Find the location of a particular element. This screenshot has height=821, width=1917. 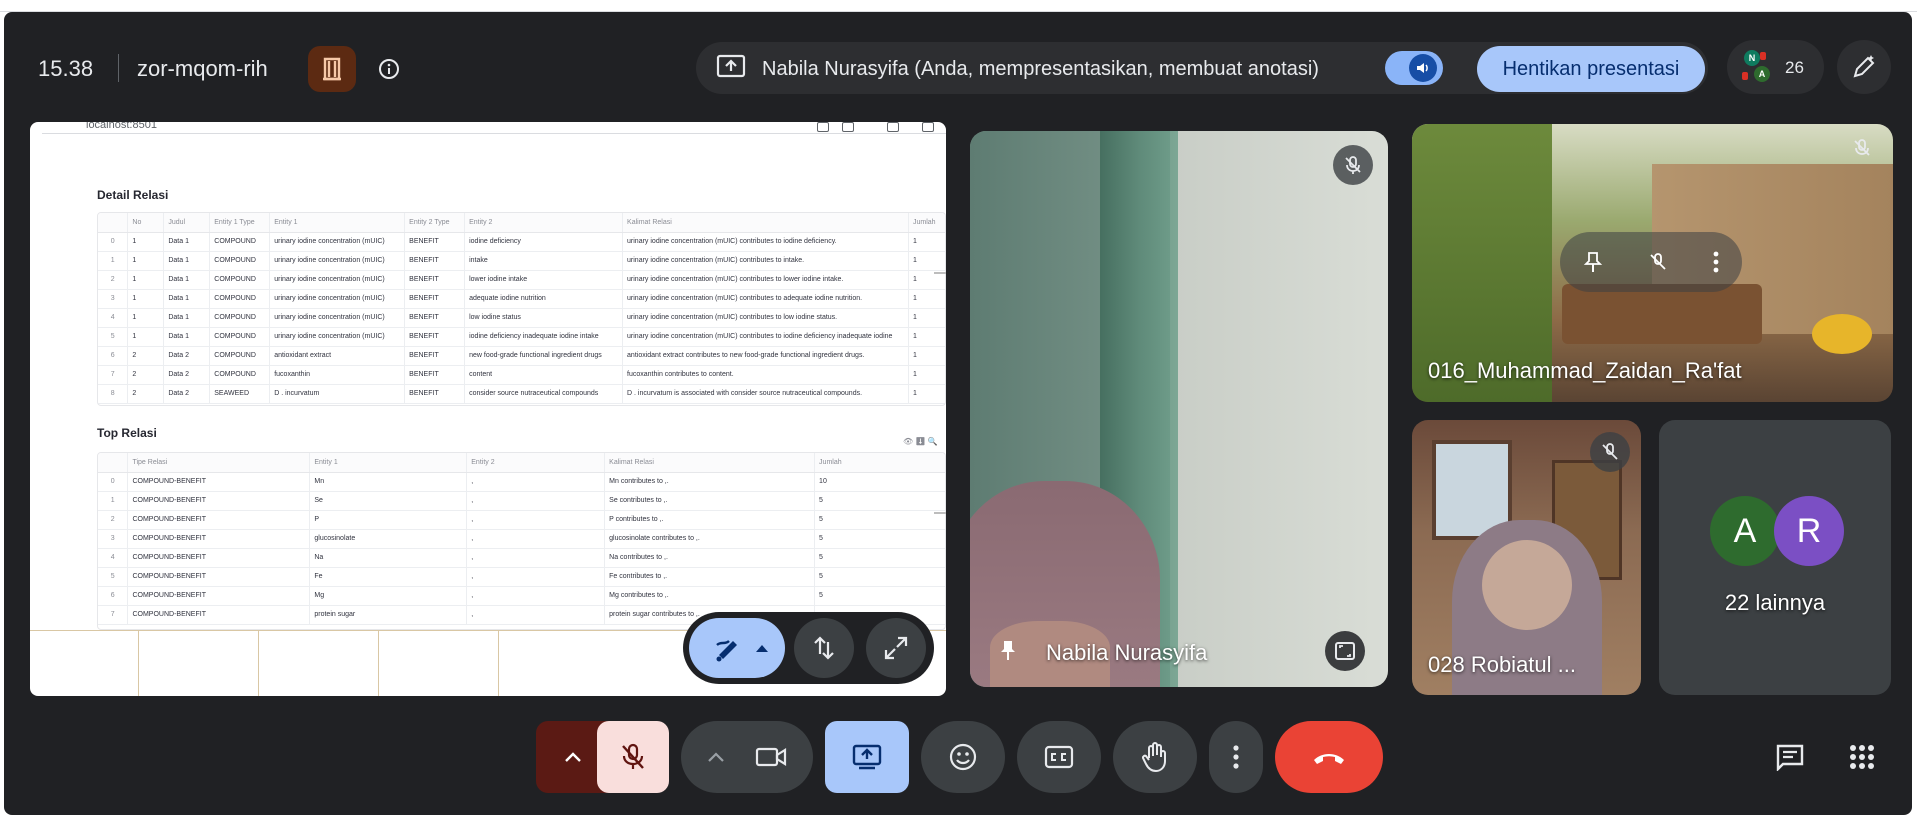

table-cell: Mg is located at coordinates (388, 596).